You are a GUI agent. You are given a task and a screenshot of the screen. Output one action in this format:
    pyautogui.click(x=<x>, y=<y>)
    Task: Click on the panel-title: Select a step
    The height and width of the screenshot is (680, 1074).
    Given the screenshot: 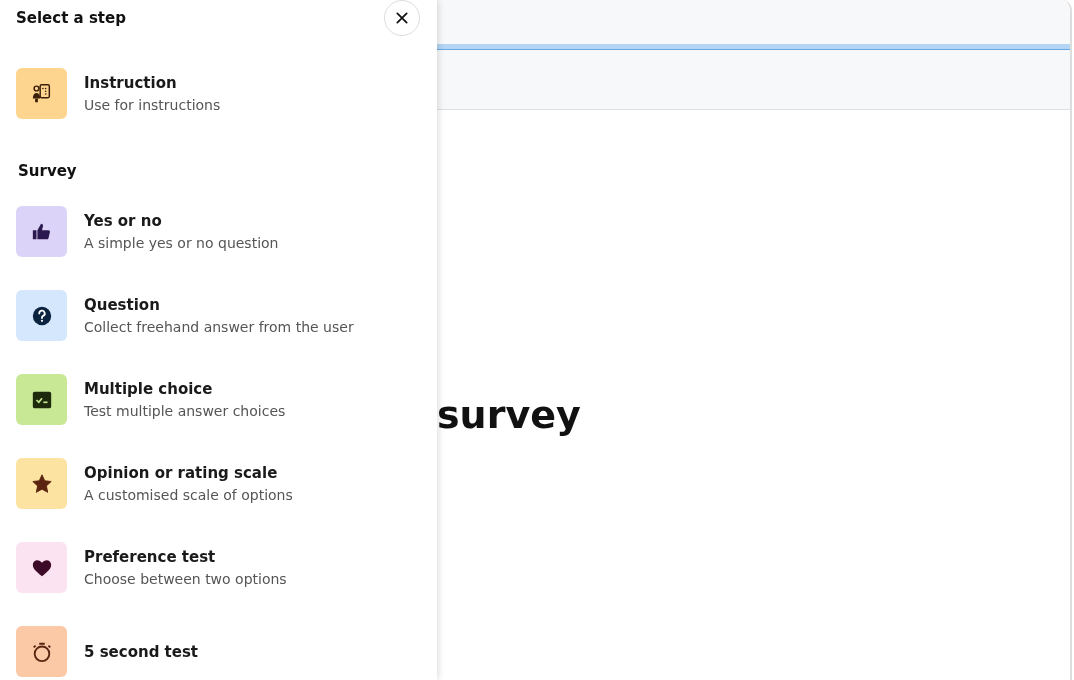 What is the action you would take?
    pyautogui.click(x=71, y=18)
    